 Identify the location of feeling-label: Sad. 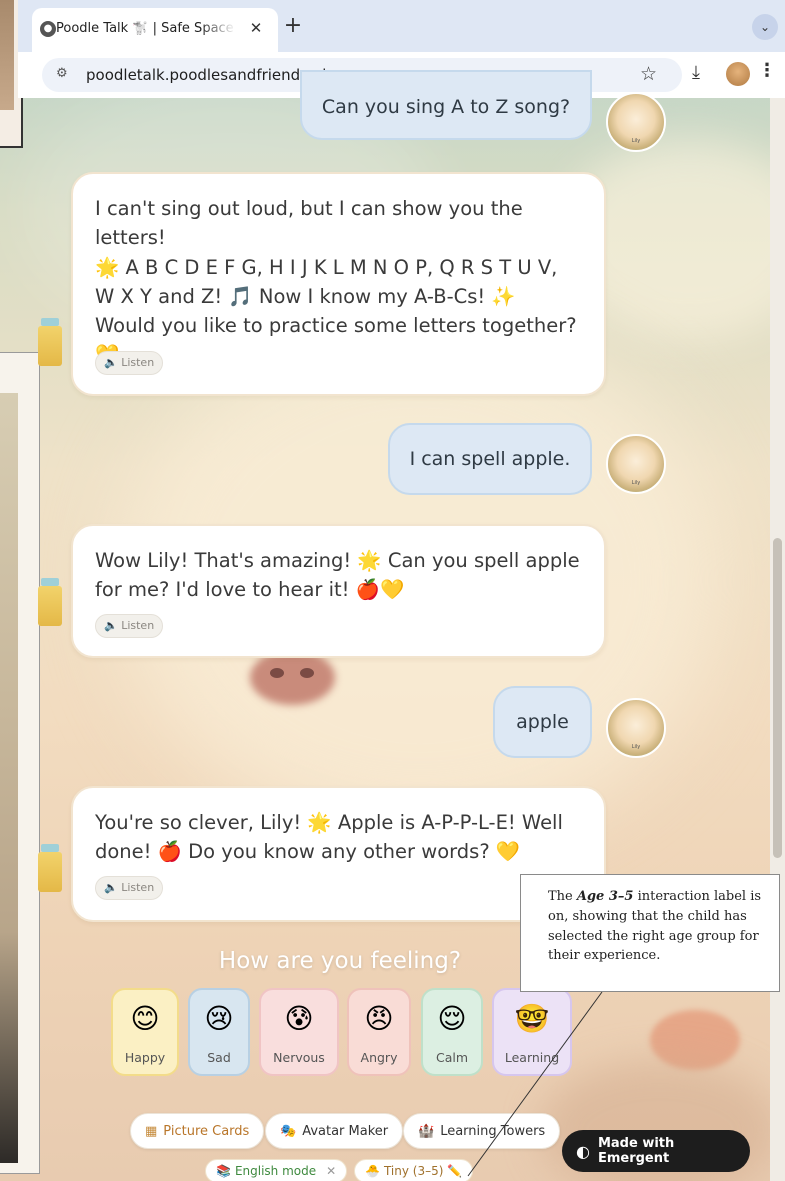
(219, 1057).